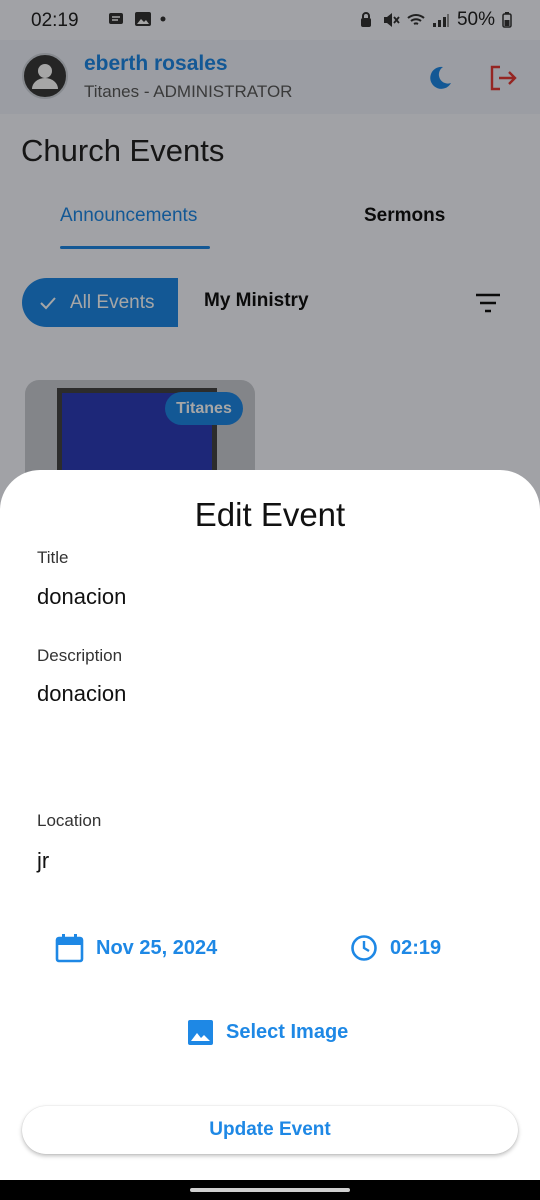 The width and height of the screenshot is (540, 1200). I want to click on location-field: jr, so click(43, 861).